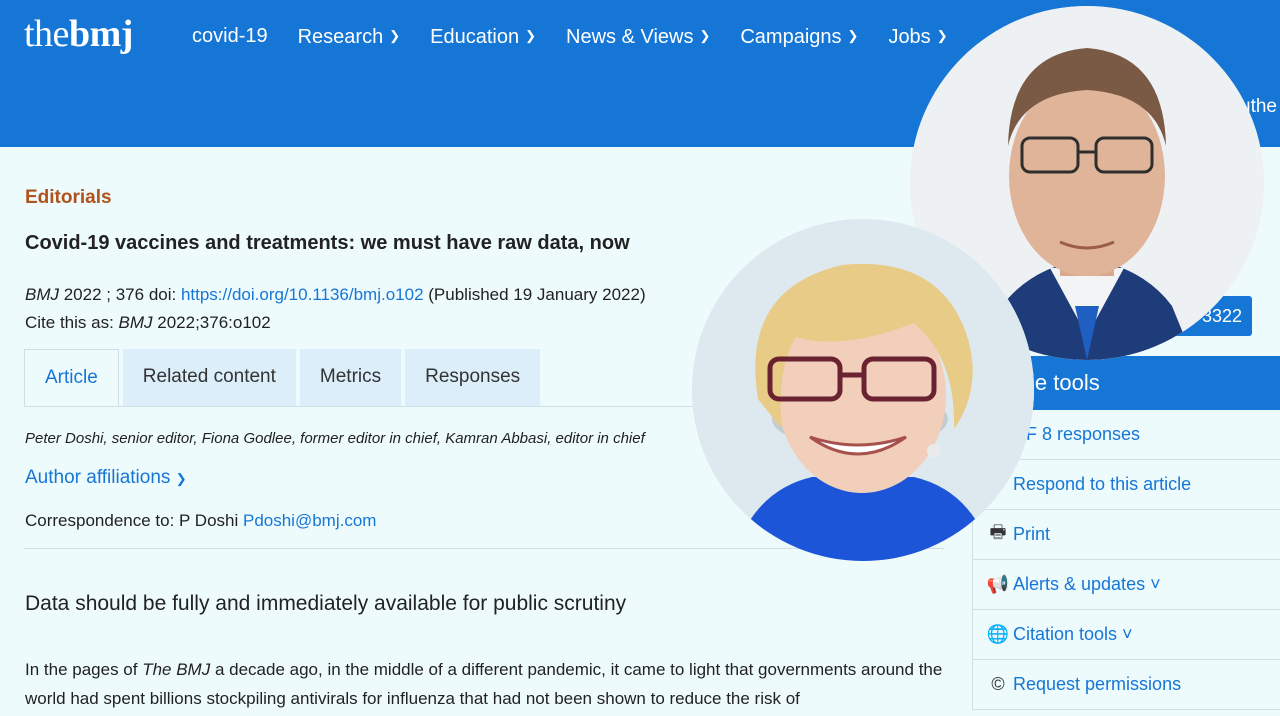 The image size is (1280, 716). What do you see at coordinates (46, 34) in the screenshot?
I see `logo-thin: the` at bounding box center [46, 34].